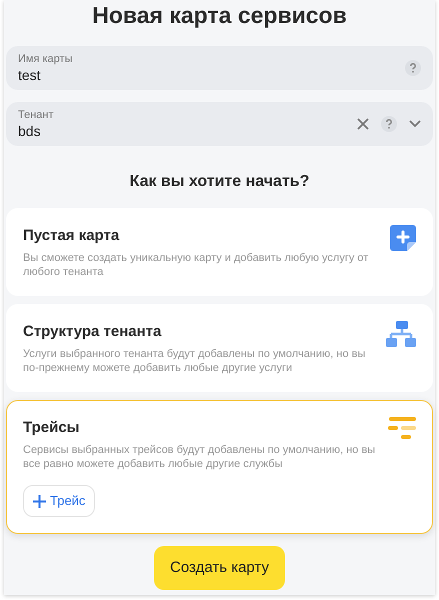  Describe the element at coordinates (36, 115) in the screenshot. I see `field-label: Тенант` at that location.